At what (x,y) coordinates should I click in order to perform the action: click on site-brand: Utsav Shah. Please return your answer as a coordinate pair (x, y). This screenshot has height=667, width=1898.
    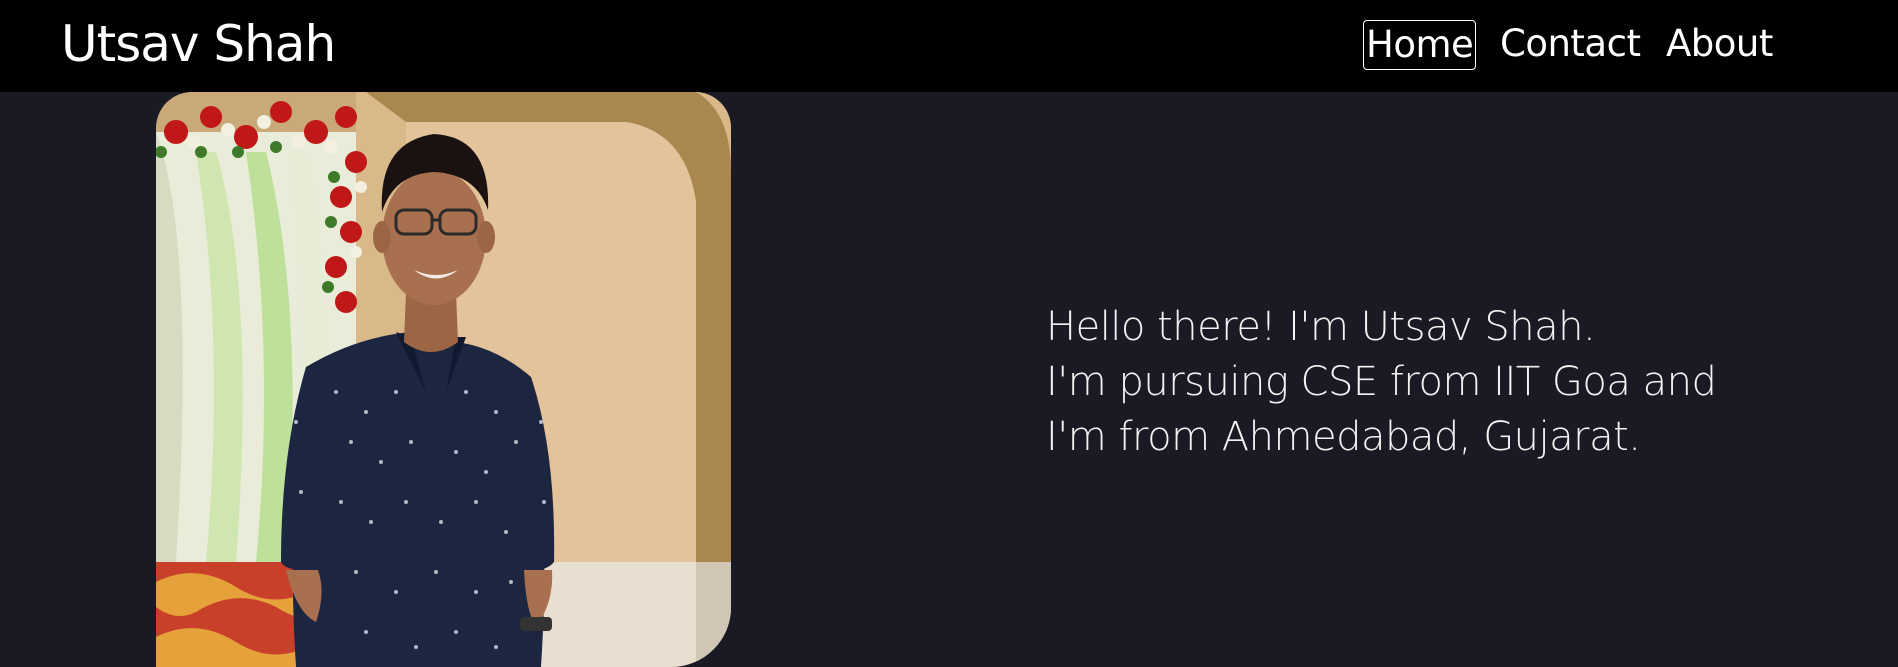
    Looking at the image, I should click on (198, 44).